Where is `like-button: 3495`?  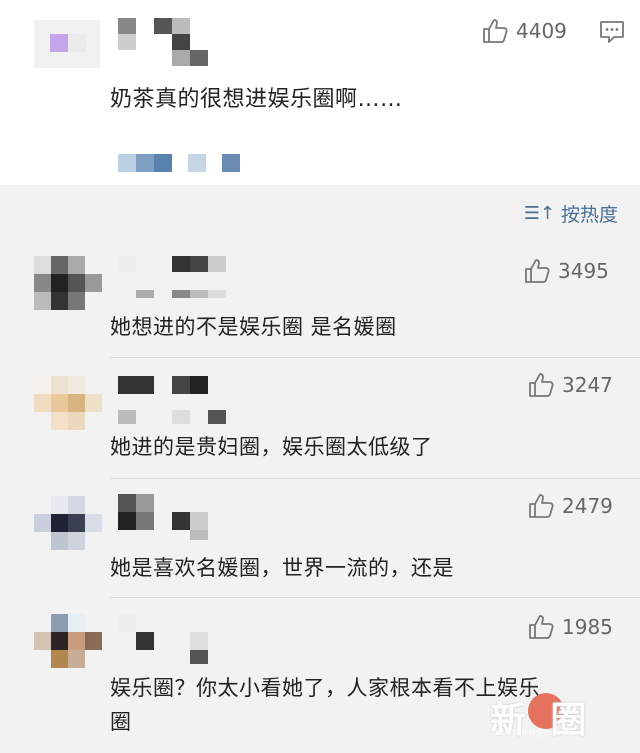
like-button: 3495 is located at coordinates (566, 271).